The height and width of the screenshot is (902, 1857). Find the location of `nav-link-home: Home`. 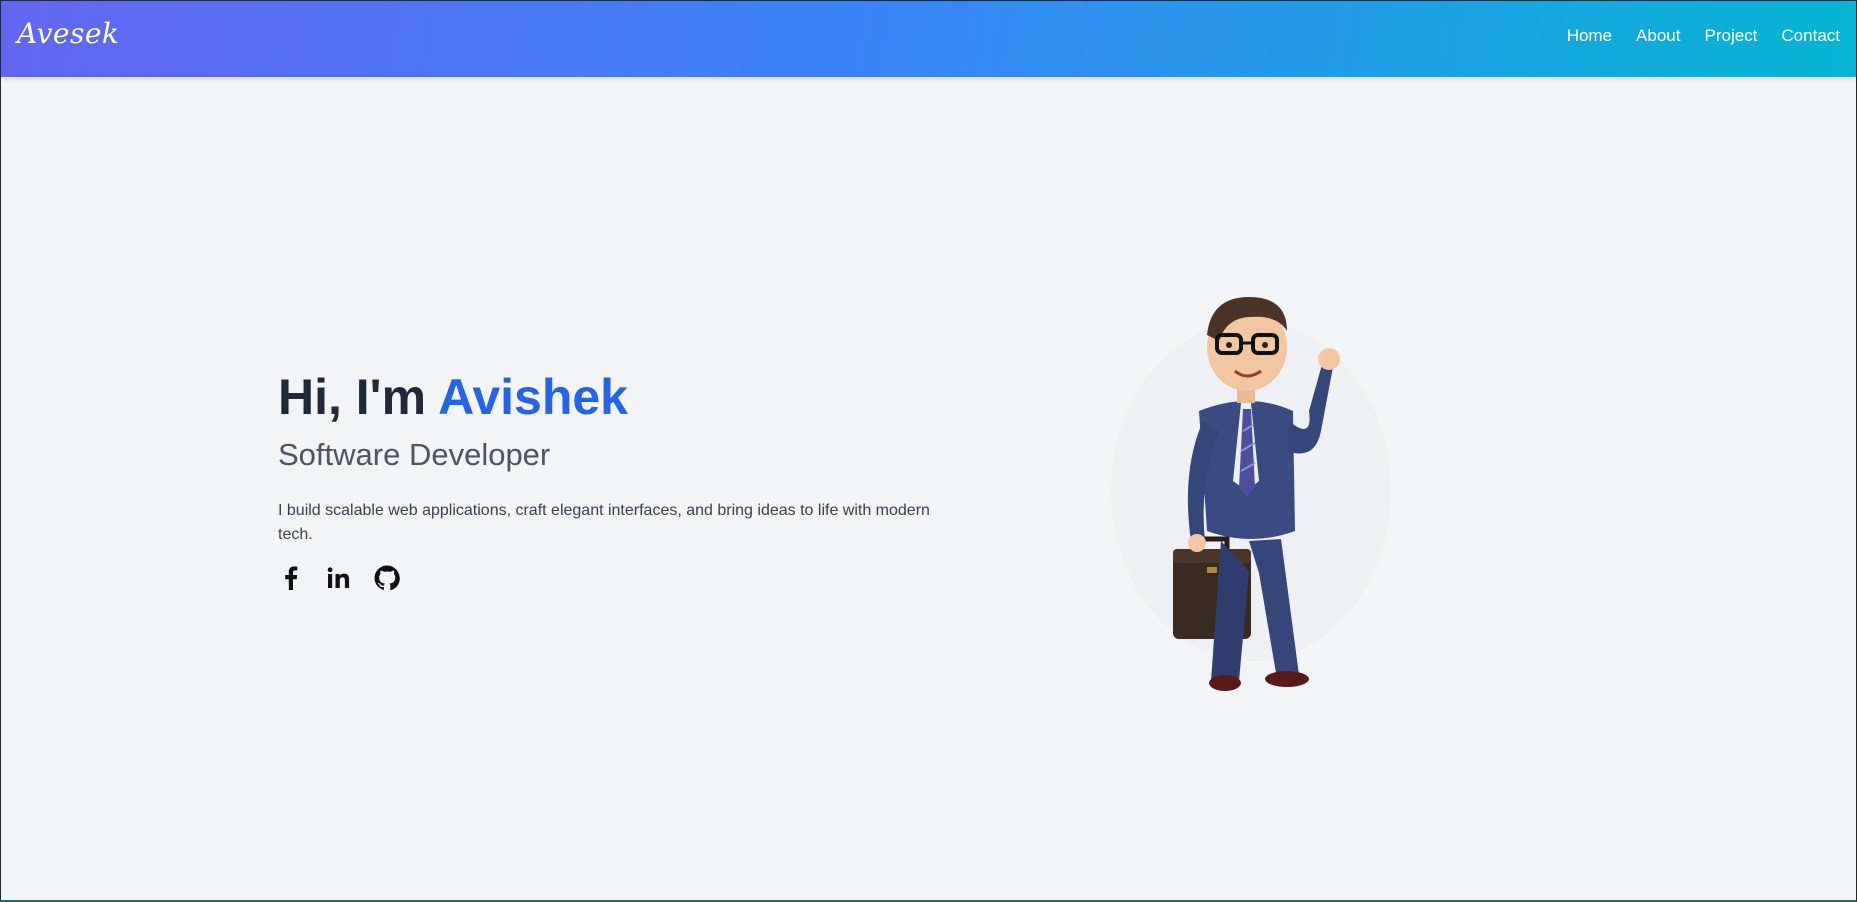

nav-link-home: Home is located at coordinates (1589, 36).